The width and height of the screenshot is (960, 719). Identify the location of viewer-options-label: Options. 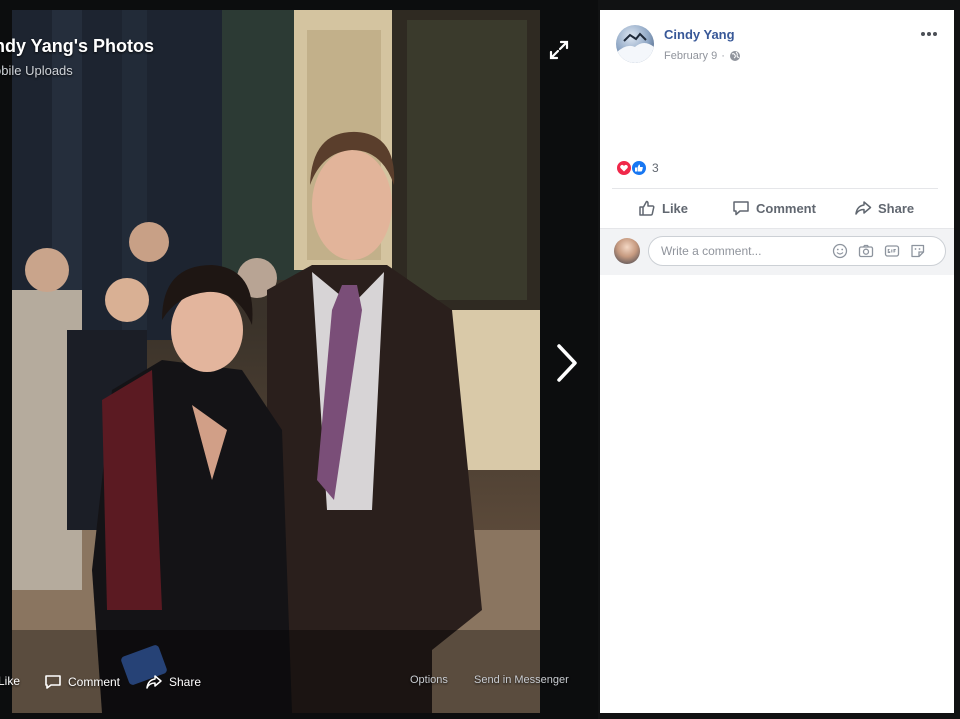
(429, 680).